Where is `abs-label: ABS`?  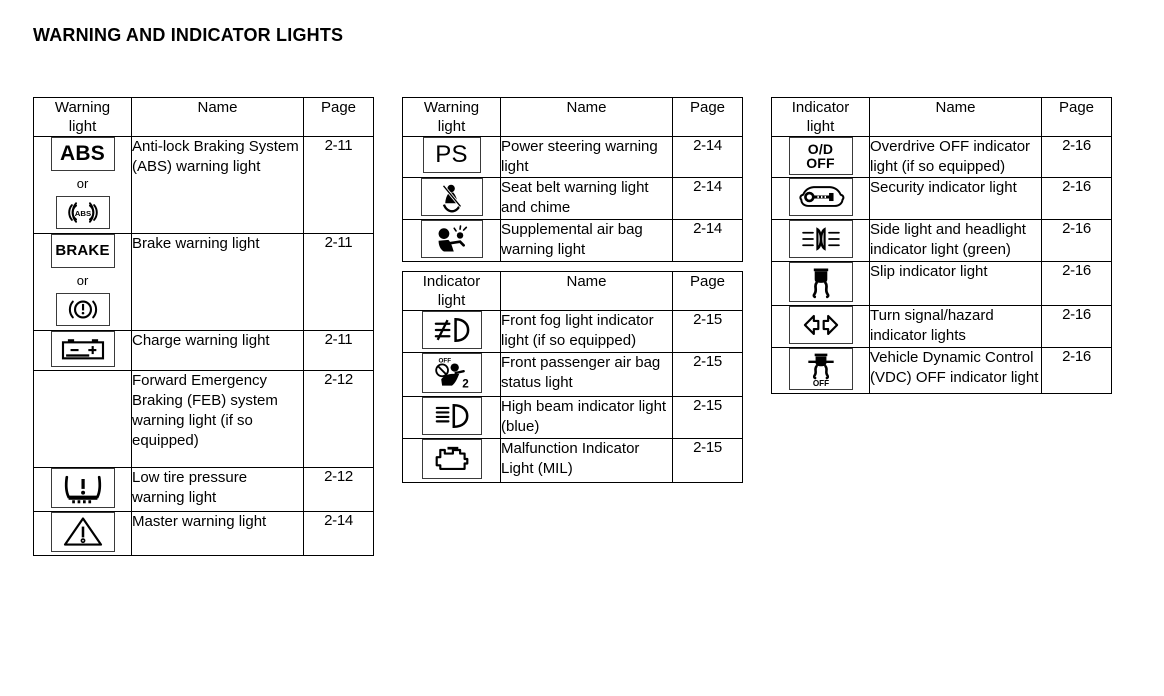 abs-label: ABS is located at coordinates (82, 154).